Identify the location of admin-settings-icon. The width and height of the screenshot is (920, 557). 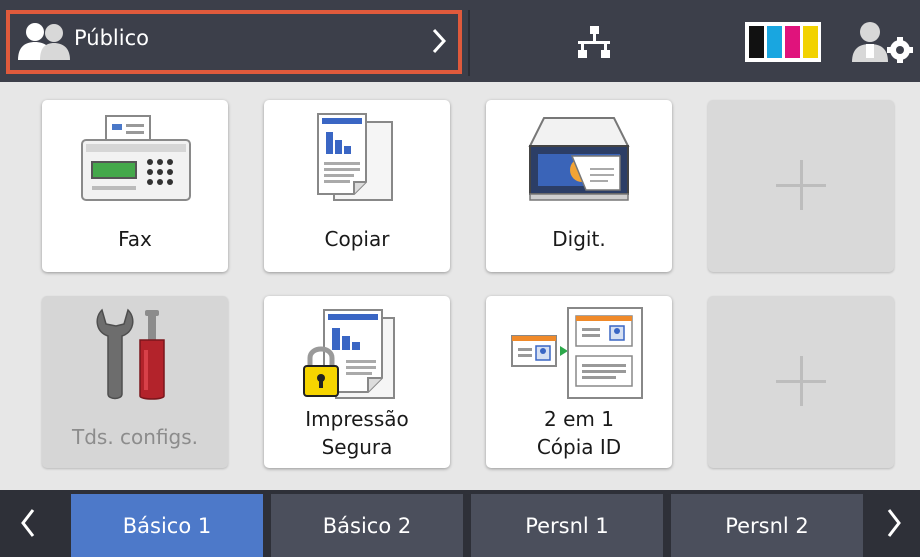
(881, 42).